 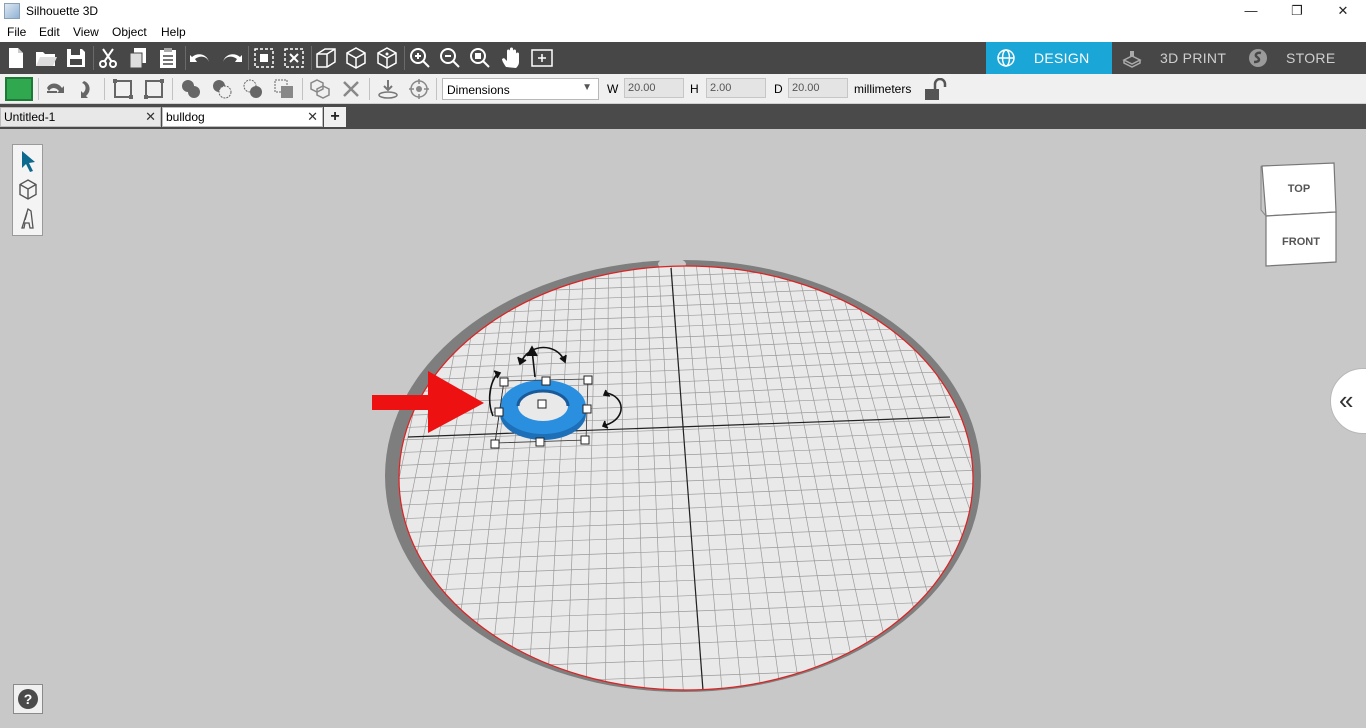 I want to click on paste-icon, so click(x=168, y=58).